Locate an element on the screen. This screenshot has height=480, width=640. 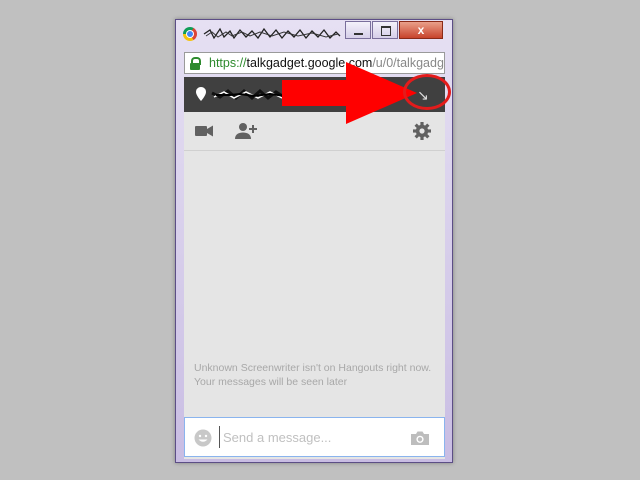
window-controls: x is located at coordinates (394, 31).